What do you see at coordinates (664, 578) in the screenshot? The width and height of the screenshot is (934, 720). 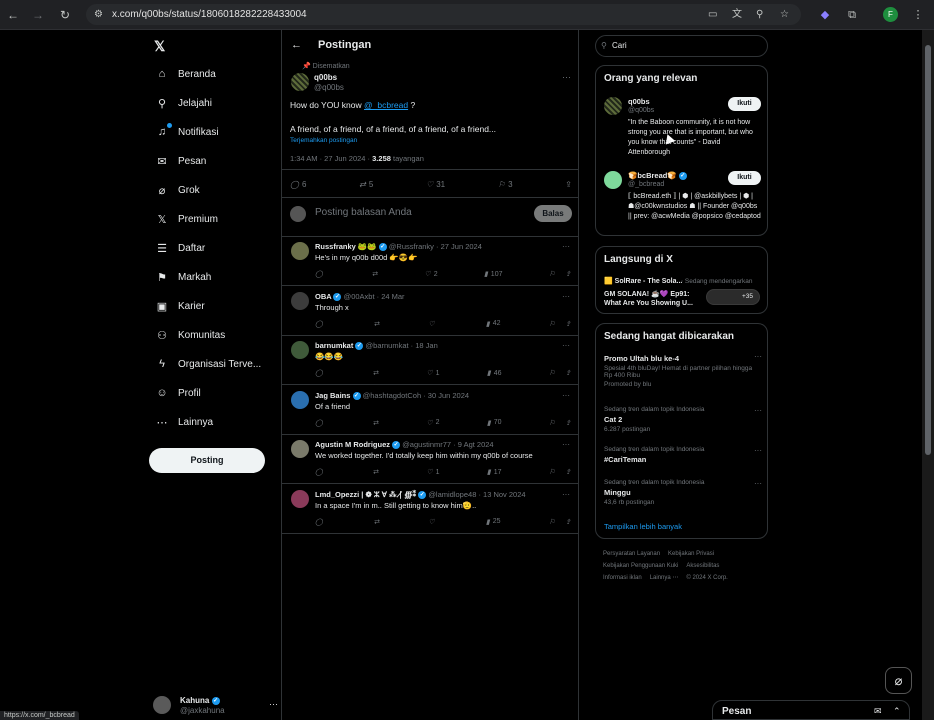 I see `footer-link: Lainnya ⋯` at bounding box center [664, 578].